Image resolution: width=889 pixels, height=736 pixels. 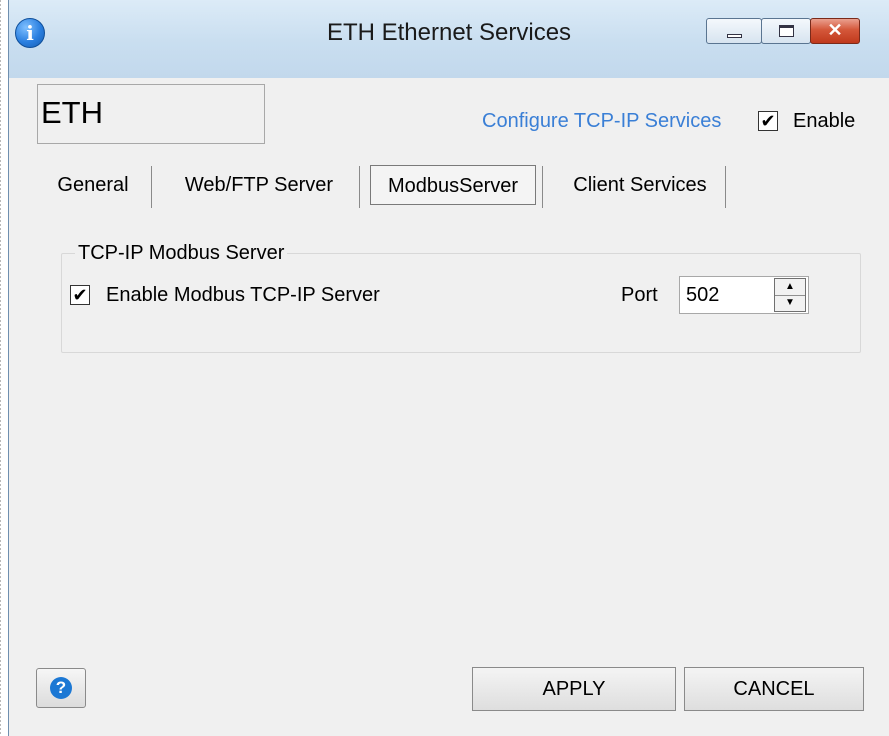 What do you see at coordinates (774, 689) in the screenshot?
I see `cancel-button: CANCEL` at bounding box center [774, 689].